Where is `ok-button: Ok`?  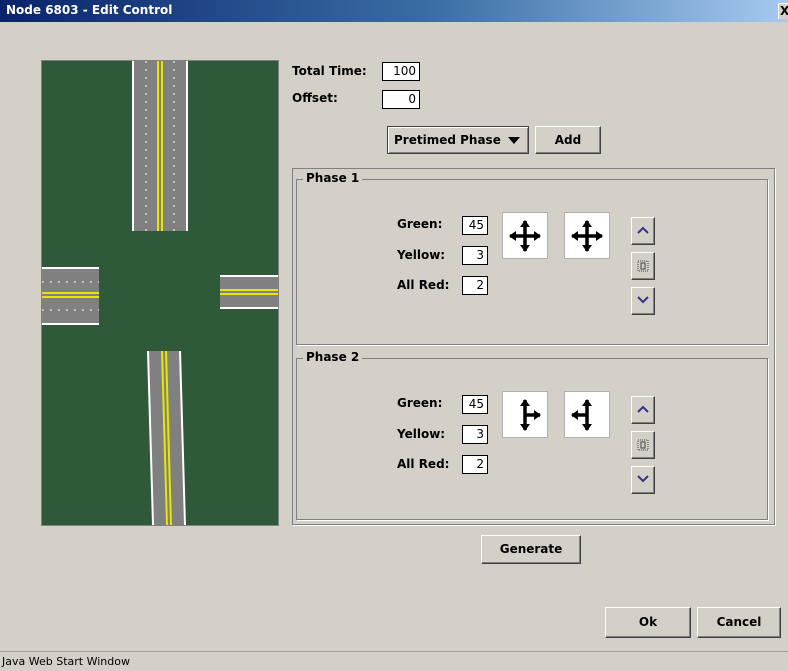 ok-button: Ok is located at coordinates (648, 622).